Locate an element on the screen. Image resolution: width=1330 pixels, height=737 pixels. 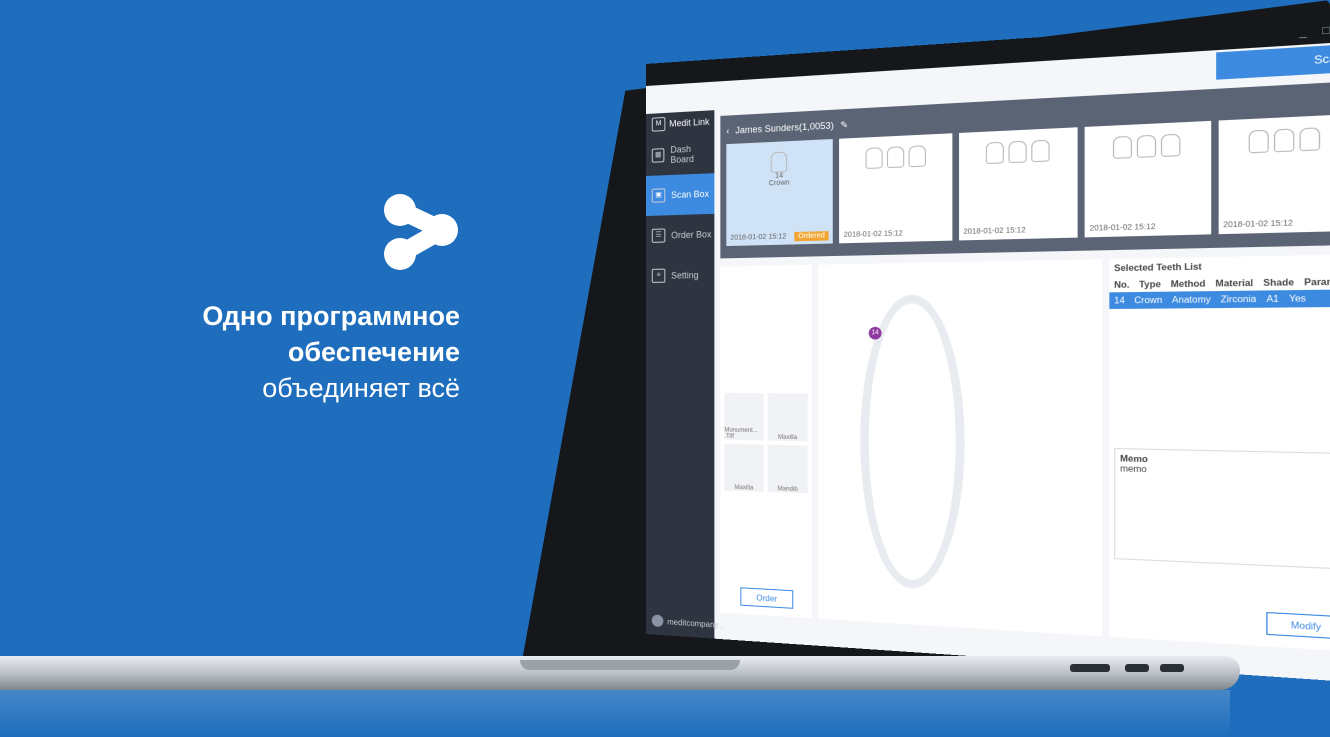
order-box-icon: ☰ is located at coordinates (659, 235).